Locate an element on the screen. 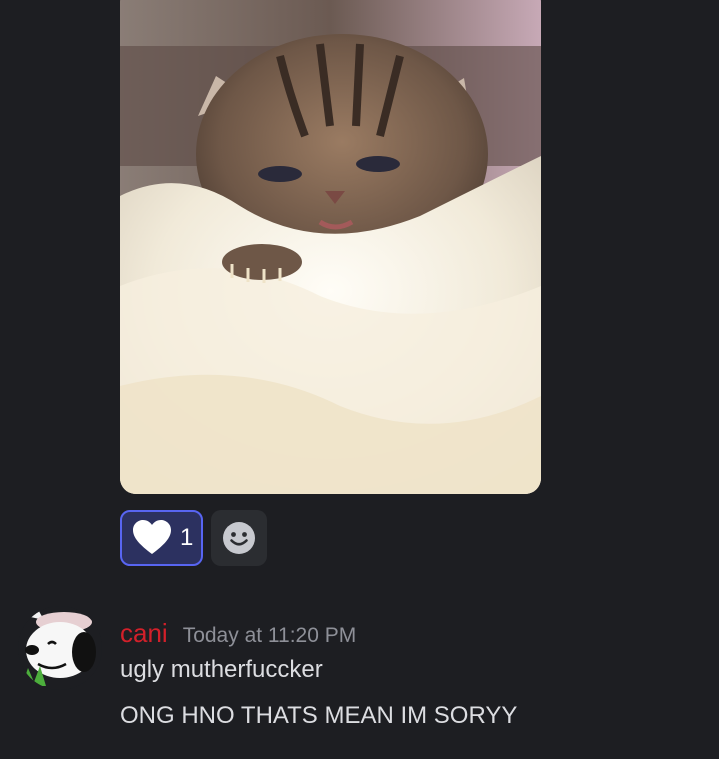 The width and height of the screenshot is (719, 759). reaction-heart: 1 is located at coordinates (161, 538).